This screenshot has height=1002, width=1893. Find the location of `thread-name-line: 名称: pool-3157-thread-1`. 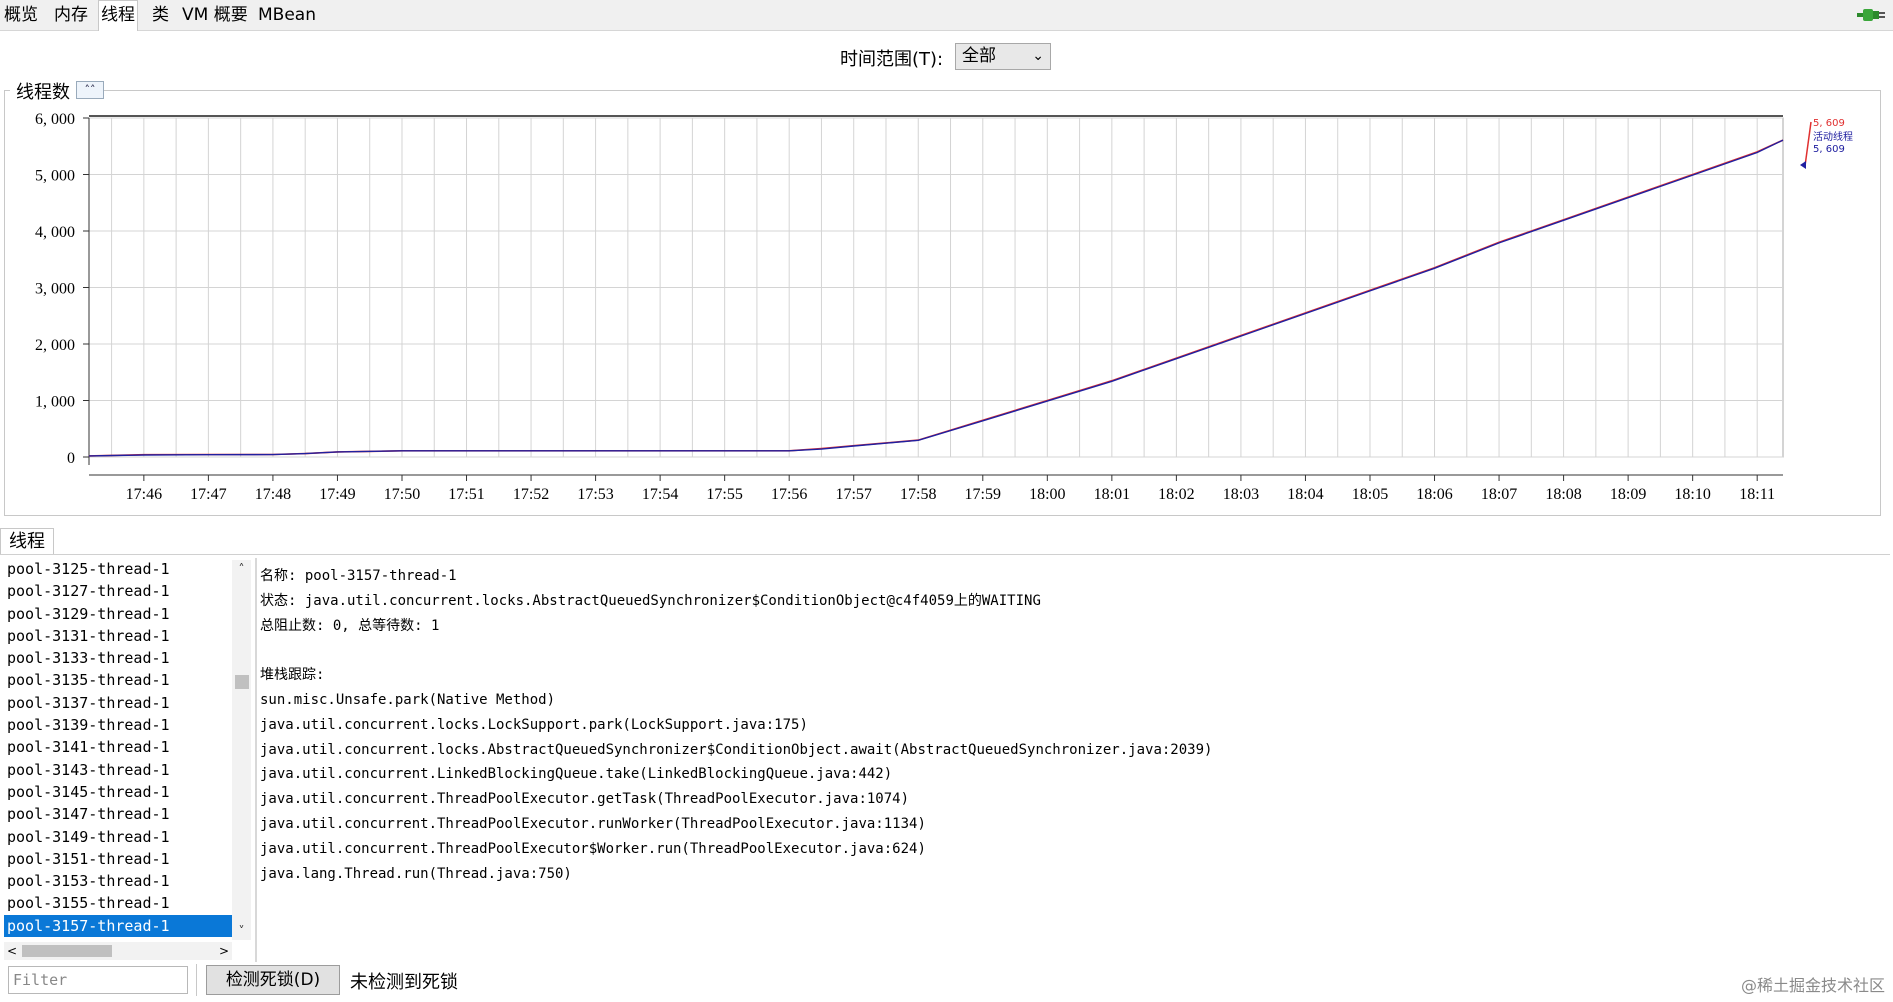

thread-name-line: 名称: pool-3157-thread-1 is located at coordinates (358, 576).